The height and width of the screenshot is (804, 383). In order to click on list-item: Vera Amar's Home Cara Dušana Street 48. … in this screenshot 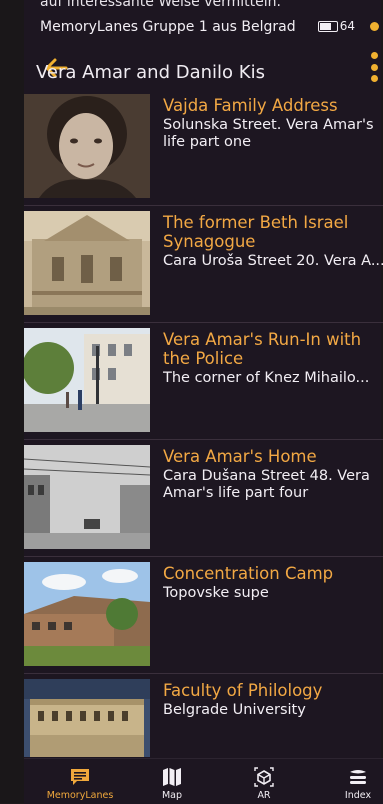, I will do `click(203, 497)`.